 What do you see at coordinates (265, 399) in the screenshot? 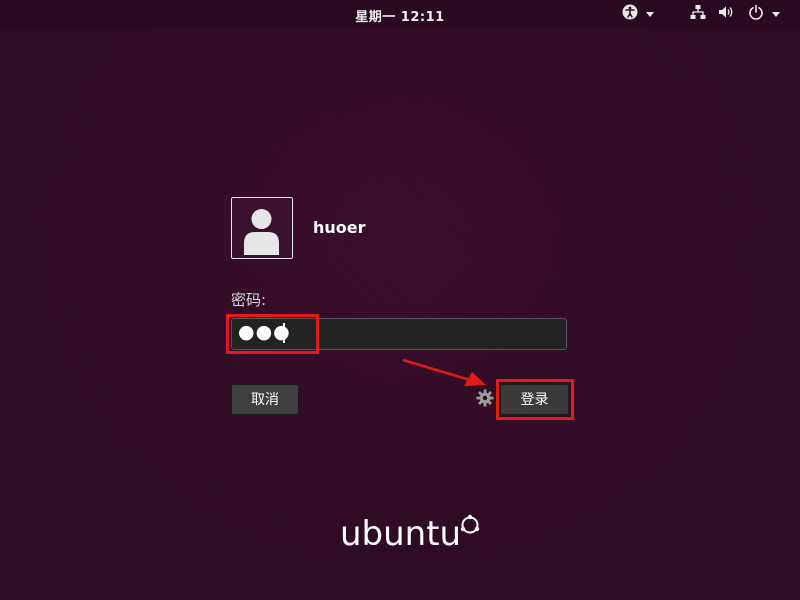
I see `cancel-button: 取消` at bounding box center [265, 399].